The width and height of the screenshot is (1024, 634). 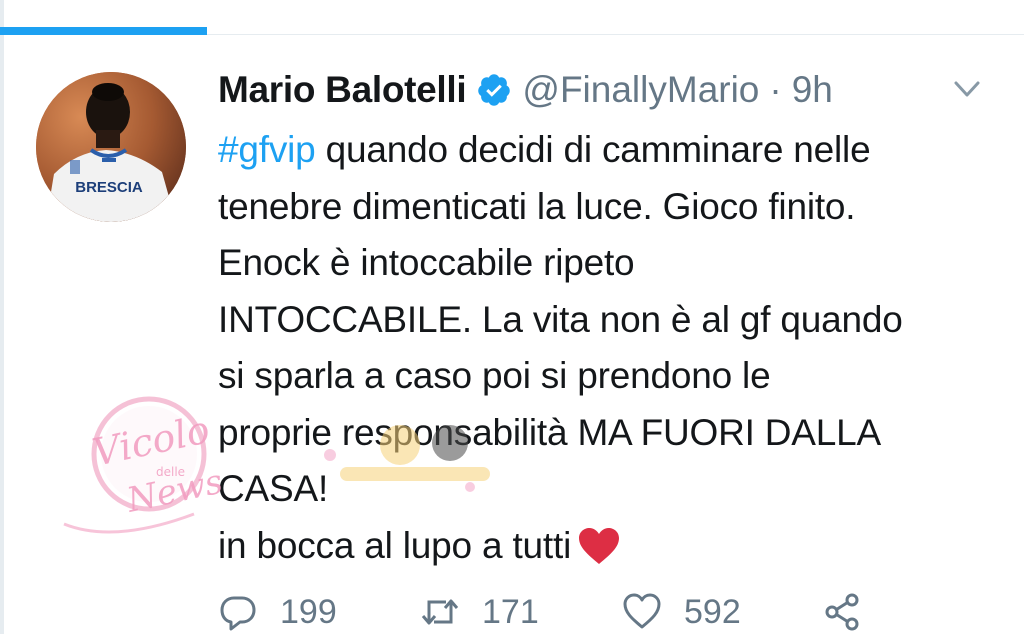 I want to click on watermark-line3: News, so click(x=175, y=491).